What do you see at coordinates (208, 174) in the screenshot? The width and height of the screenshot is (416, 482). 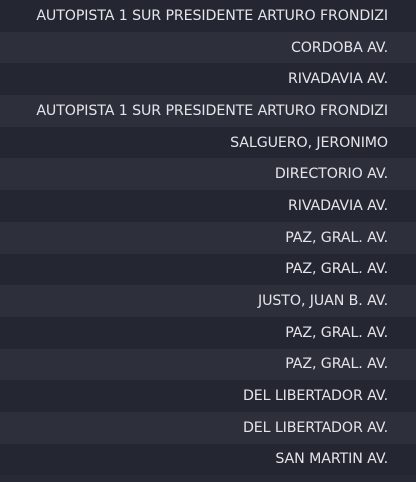 I see `list-item: DIRECTORIO AV.` at bounding box center [208, 174].